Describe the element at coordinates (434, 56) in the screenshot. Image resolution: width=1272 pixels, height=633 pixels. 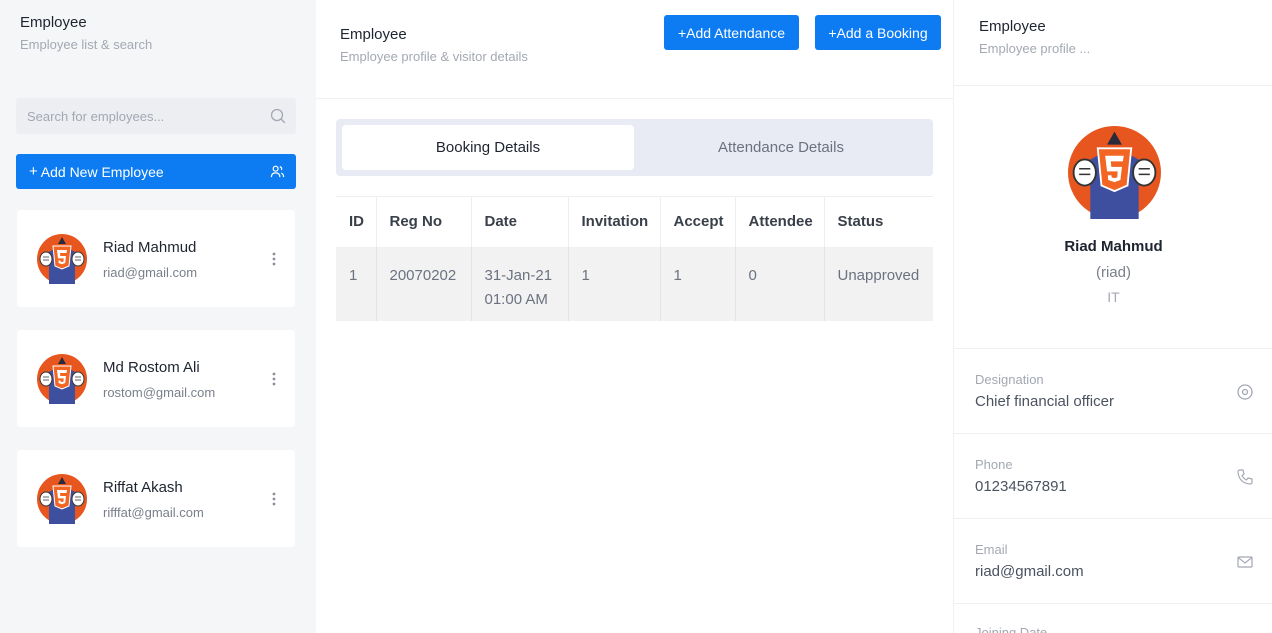
I see `middle-subtitle: Employee profile & visitor details` at that location.